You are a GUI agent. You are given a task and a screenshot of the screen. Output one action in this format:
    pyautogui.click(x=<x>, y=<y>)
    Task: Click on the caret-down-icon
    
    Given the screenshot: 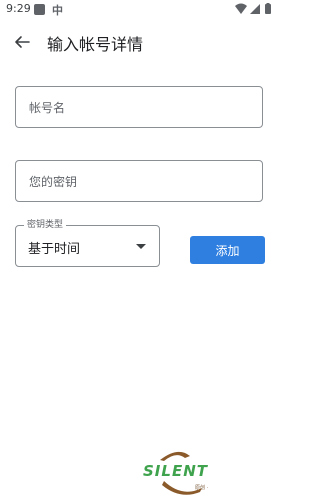 What is the action you would take?
    pyautogui.click(x=141, y=246)
    